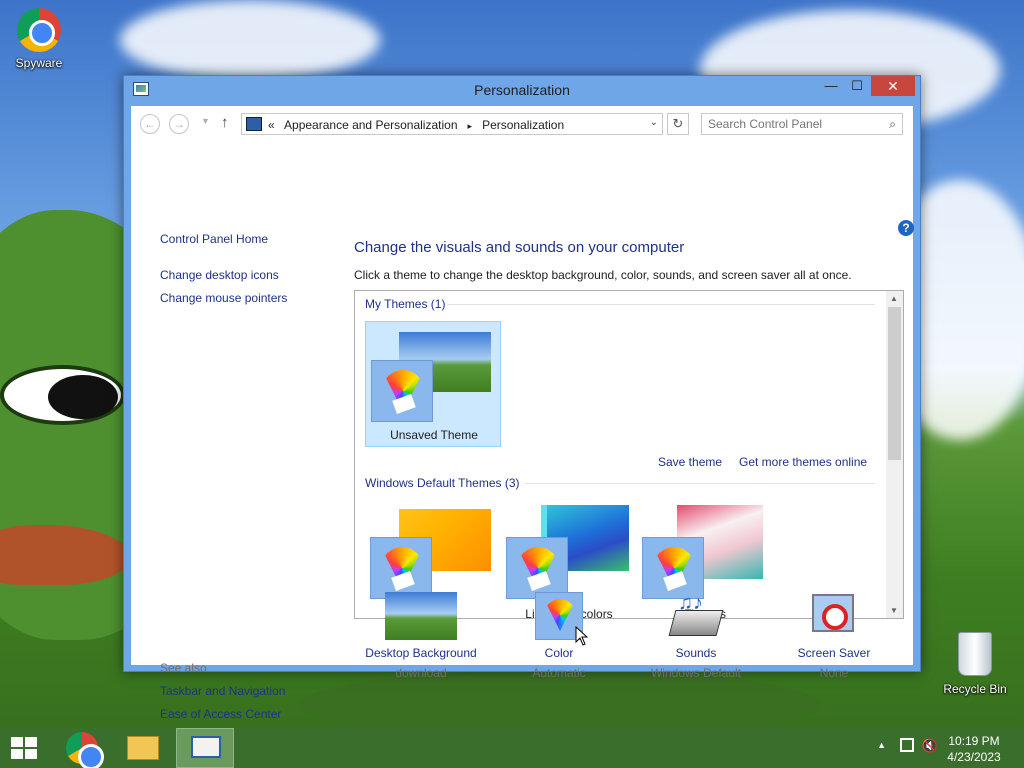  Describe the element at coordinates (421, 617) in the screenshot. I see `desktop-background-icon` at that location.